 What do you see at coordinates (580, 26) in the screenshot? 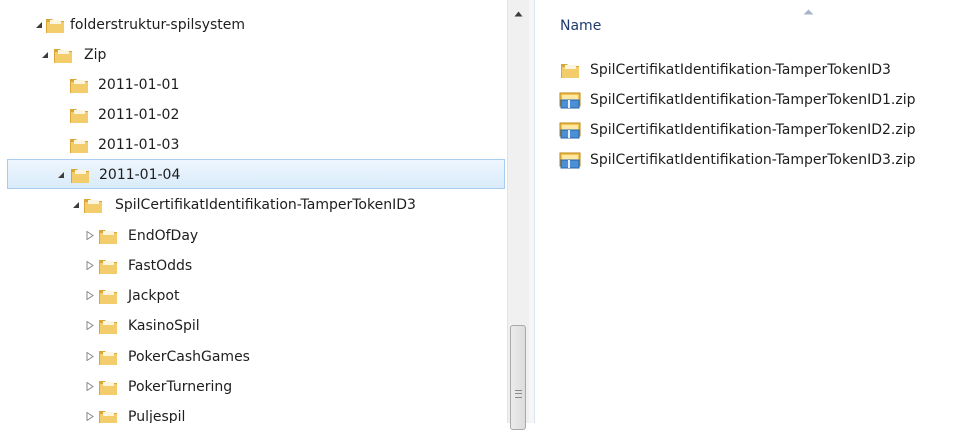
I see `name-column-header: Name` at bounding box center [580, 26].